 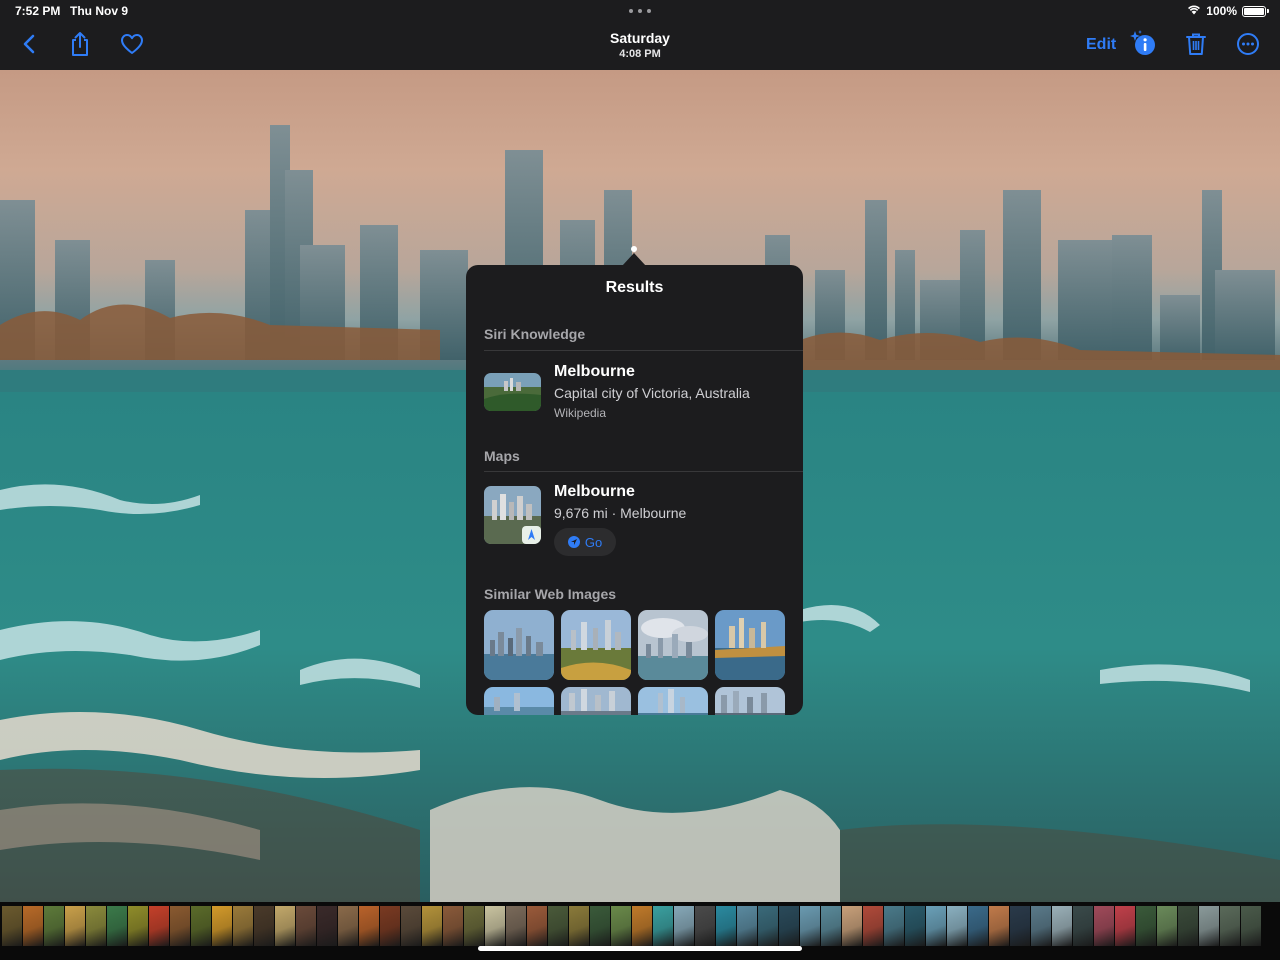 What do you see at coordinates (512, 515) in the screenshot?
I see `melbourne-map-thumbnail` at bounding box center [512, 515].